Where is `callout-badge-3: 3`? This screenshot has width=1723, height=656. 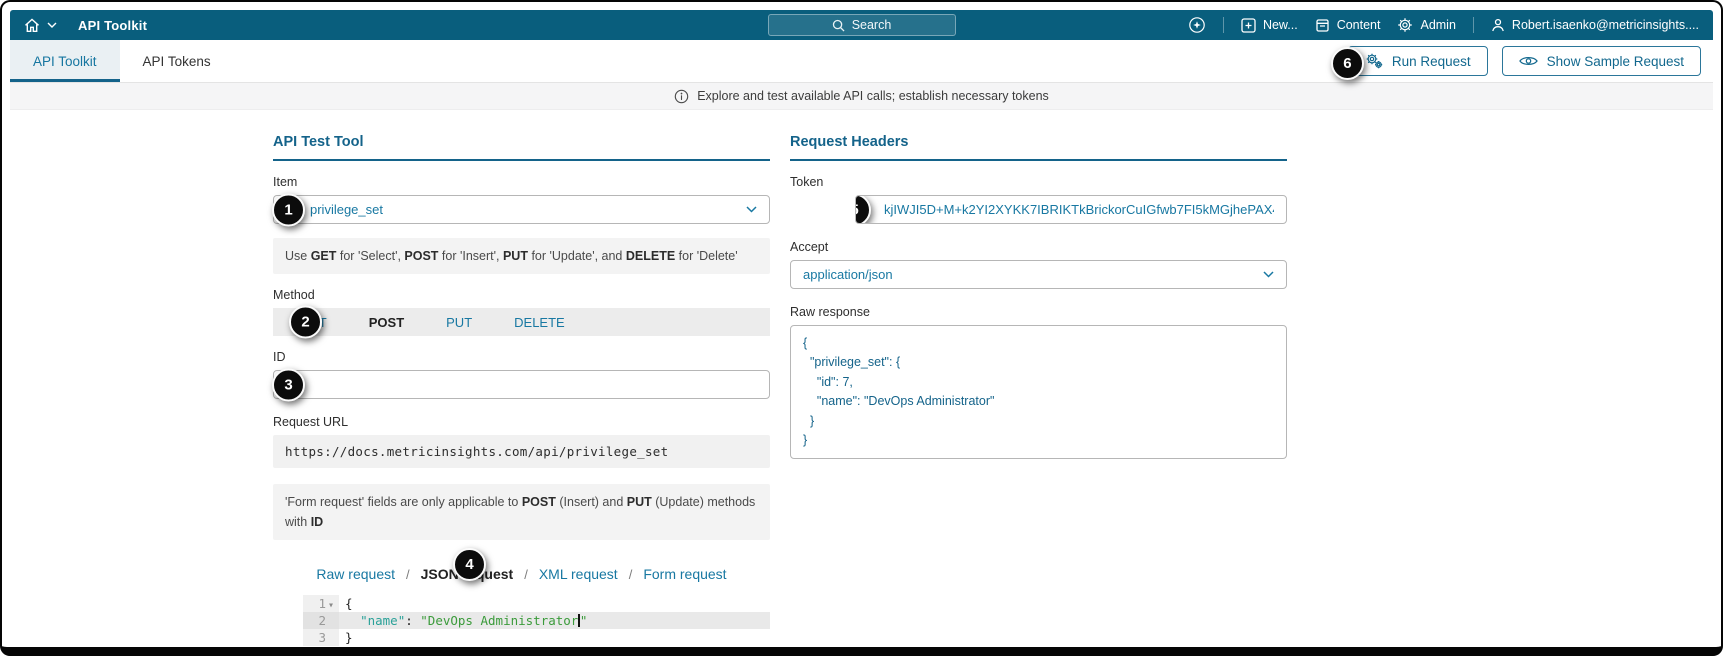
callout-badge-3: 3 is located at coordinates (288, 384).